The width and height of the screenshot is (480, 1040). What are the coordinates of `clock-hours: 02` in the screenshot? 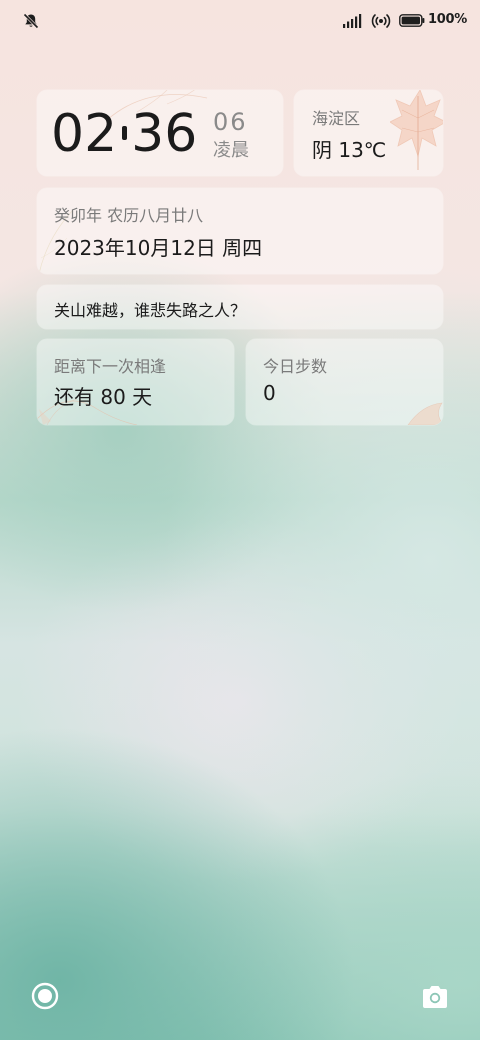 It's located at (84, 134).